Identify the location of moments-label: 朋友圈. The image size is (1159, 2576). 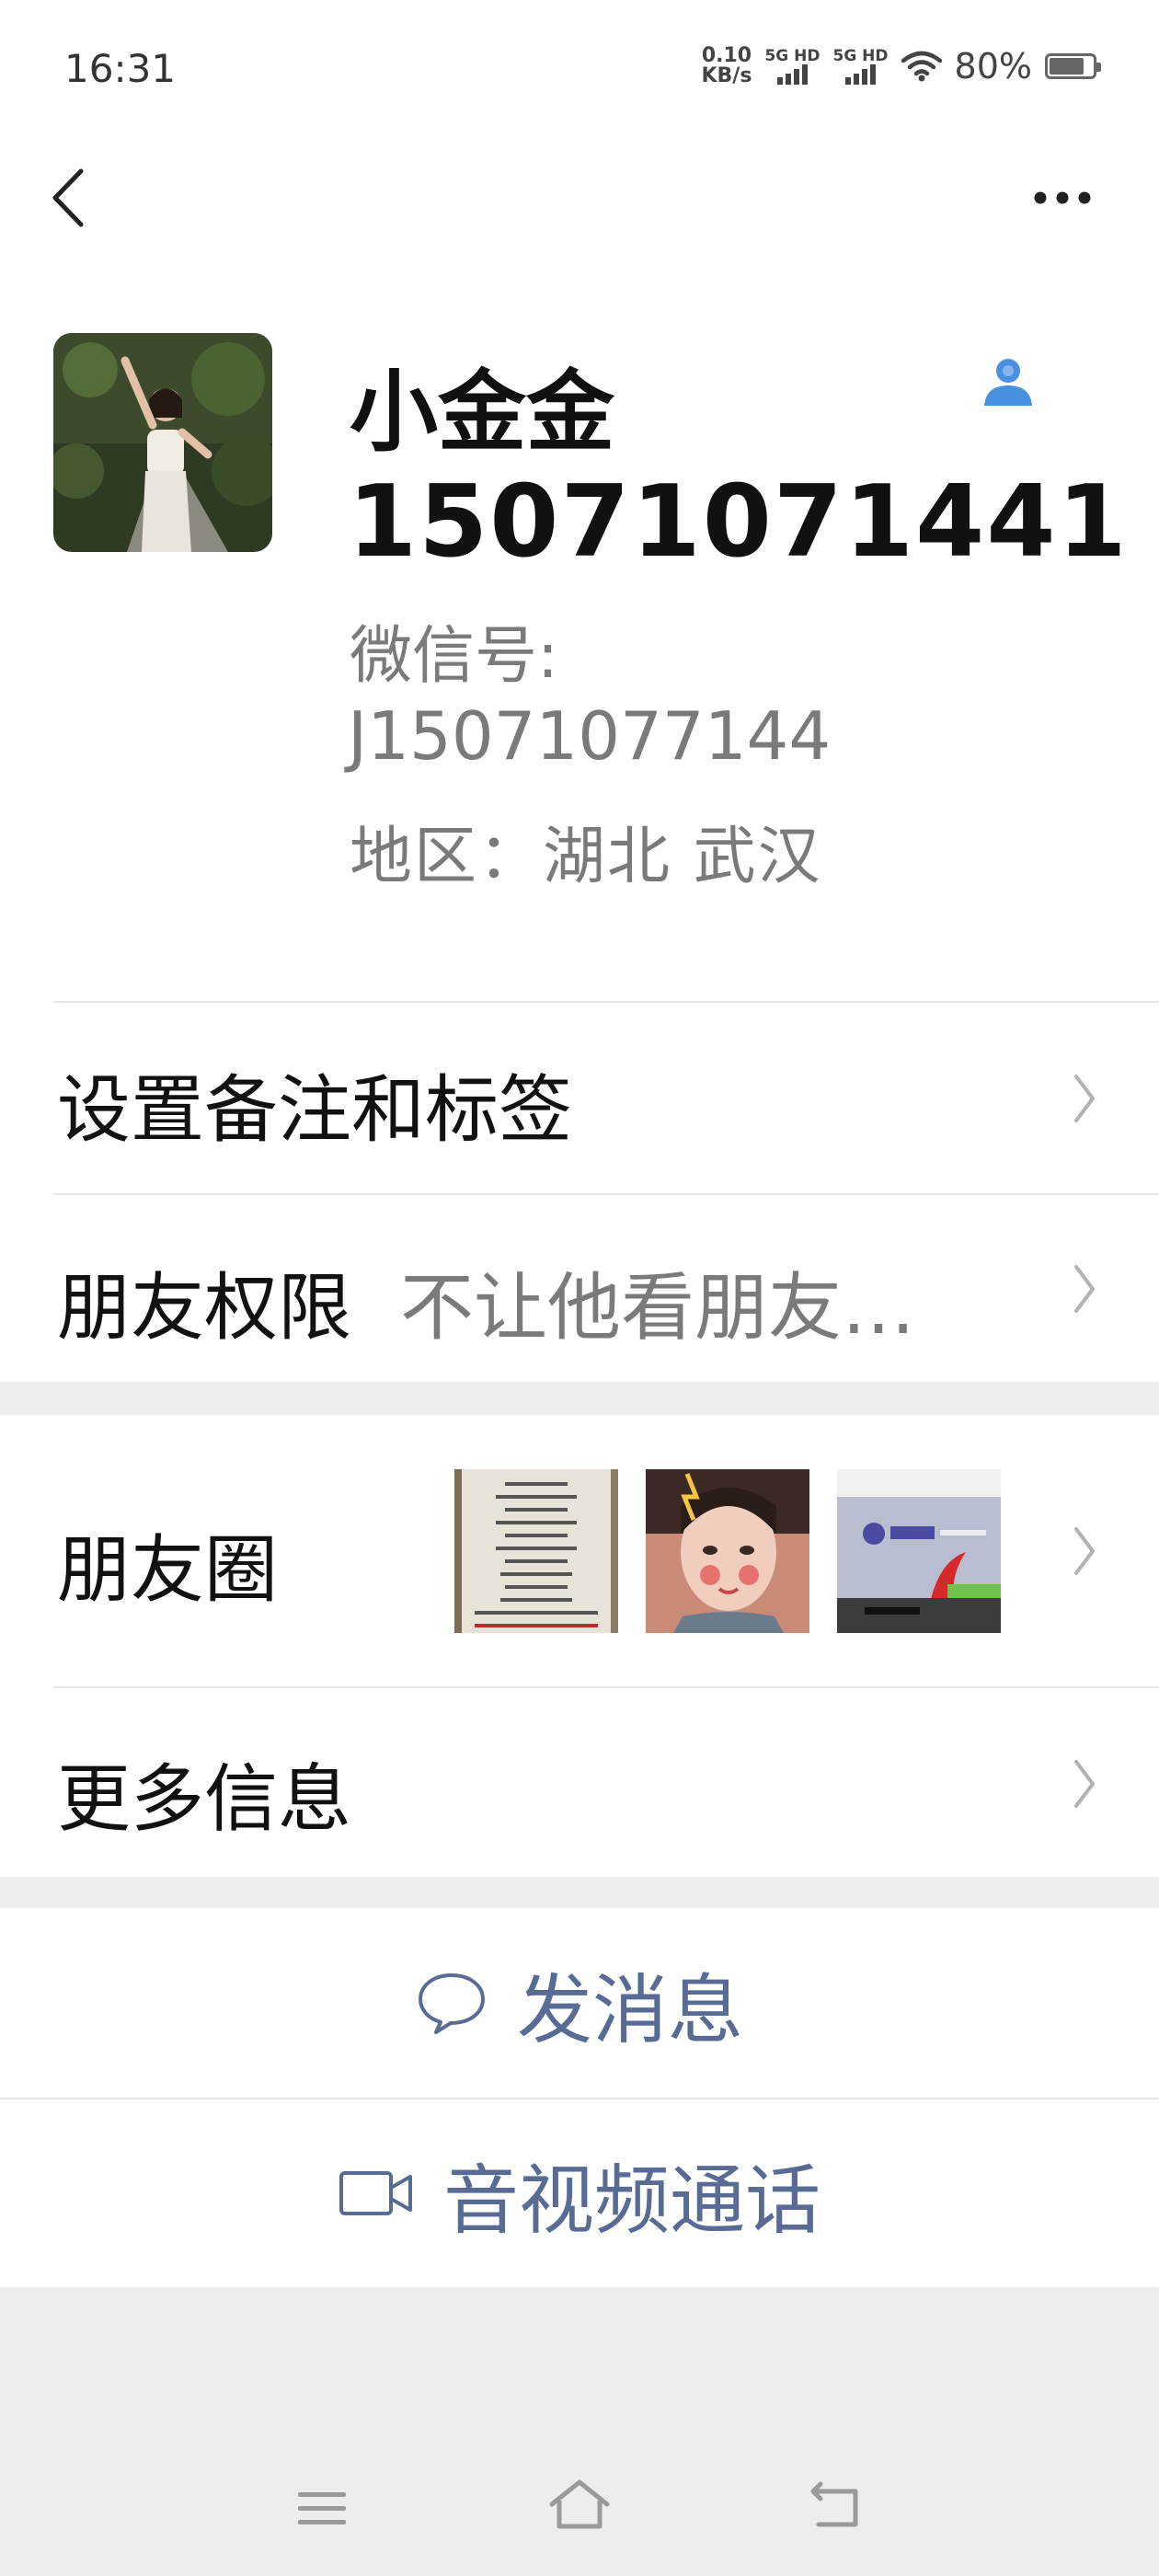
(167, 1570).